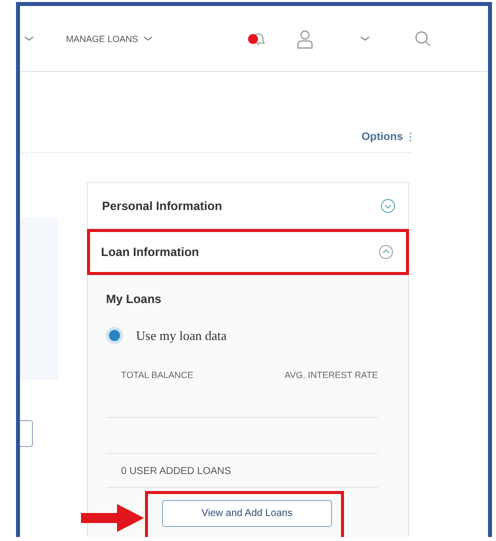 Image resolution: width=496 pixels, height=541 pixels. What do you see at coordinates (162, 205) in the screenshot?
I see `section-title: Personal Information` at bounding box center [162, 205].